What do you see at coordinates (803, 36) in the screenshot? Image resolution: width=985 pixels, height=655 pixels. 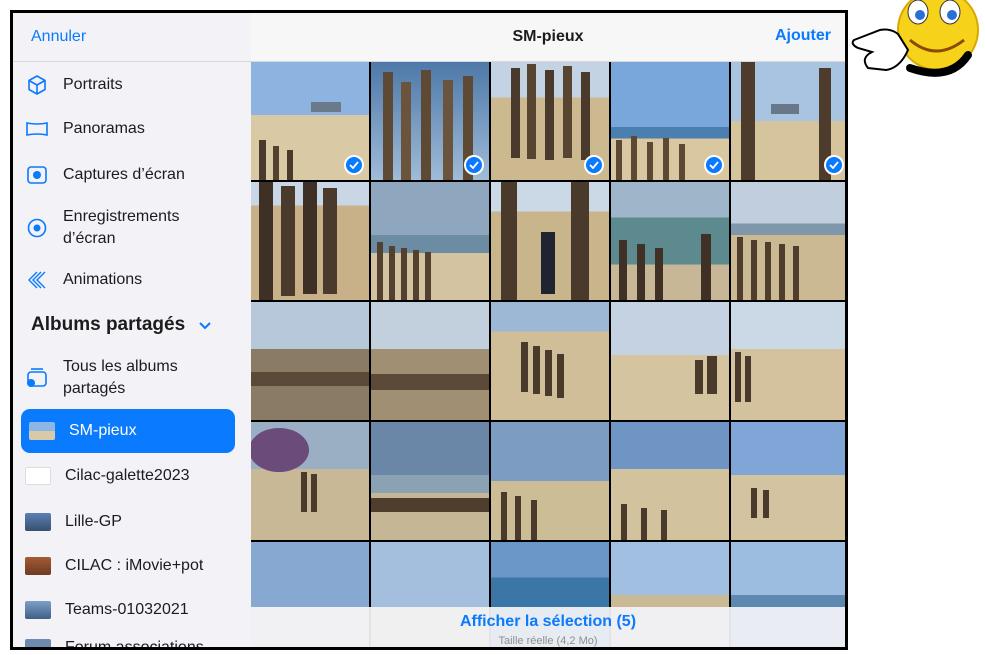 I see `add-button: Ajouter` at bounding box center [803, 36].